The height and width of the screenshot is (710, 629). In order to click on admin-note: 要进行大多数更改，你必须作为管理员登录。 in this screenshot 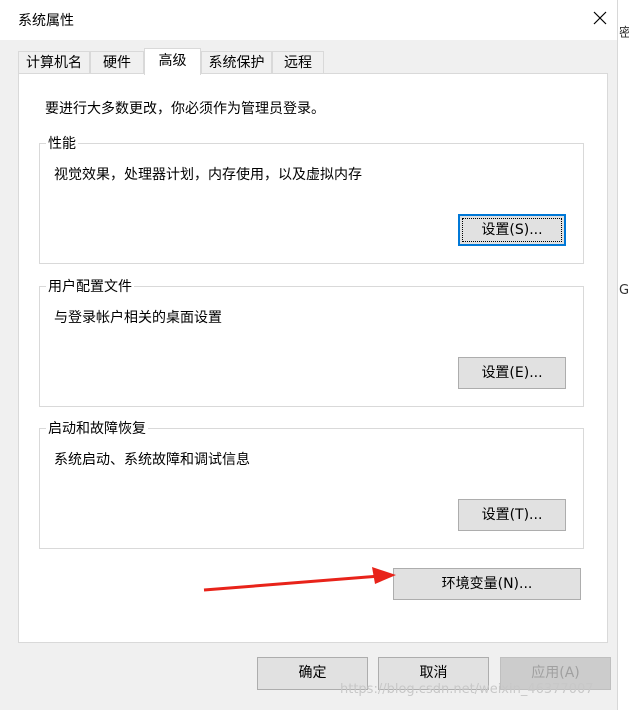, I will do `click(185, 109)`.